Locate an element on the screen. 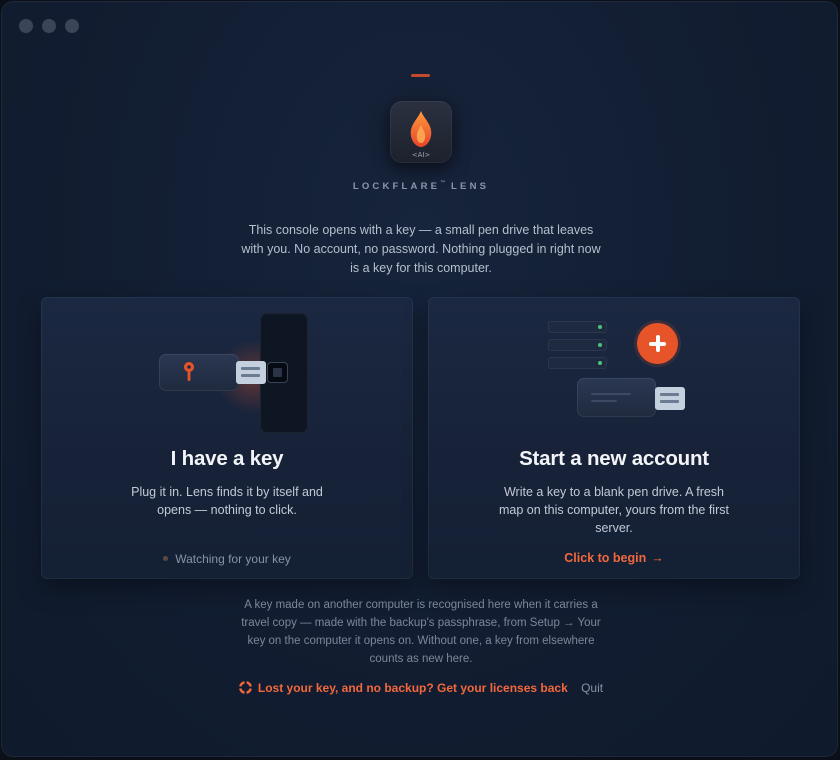 This screenshot has width=840, height=760. logo-badge: <AI> is located at coordinates (421, 155).